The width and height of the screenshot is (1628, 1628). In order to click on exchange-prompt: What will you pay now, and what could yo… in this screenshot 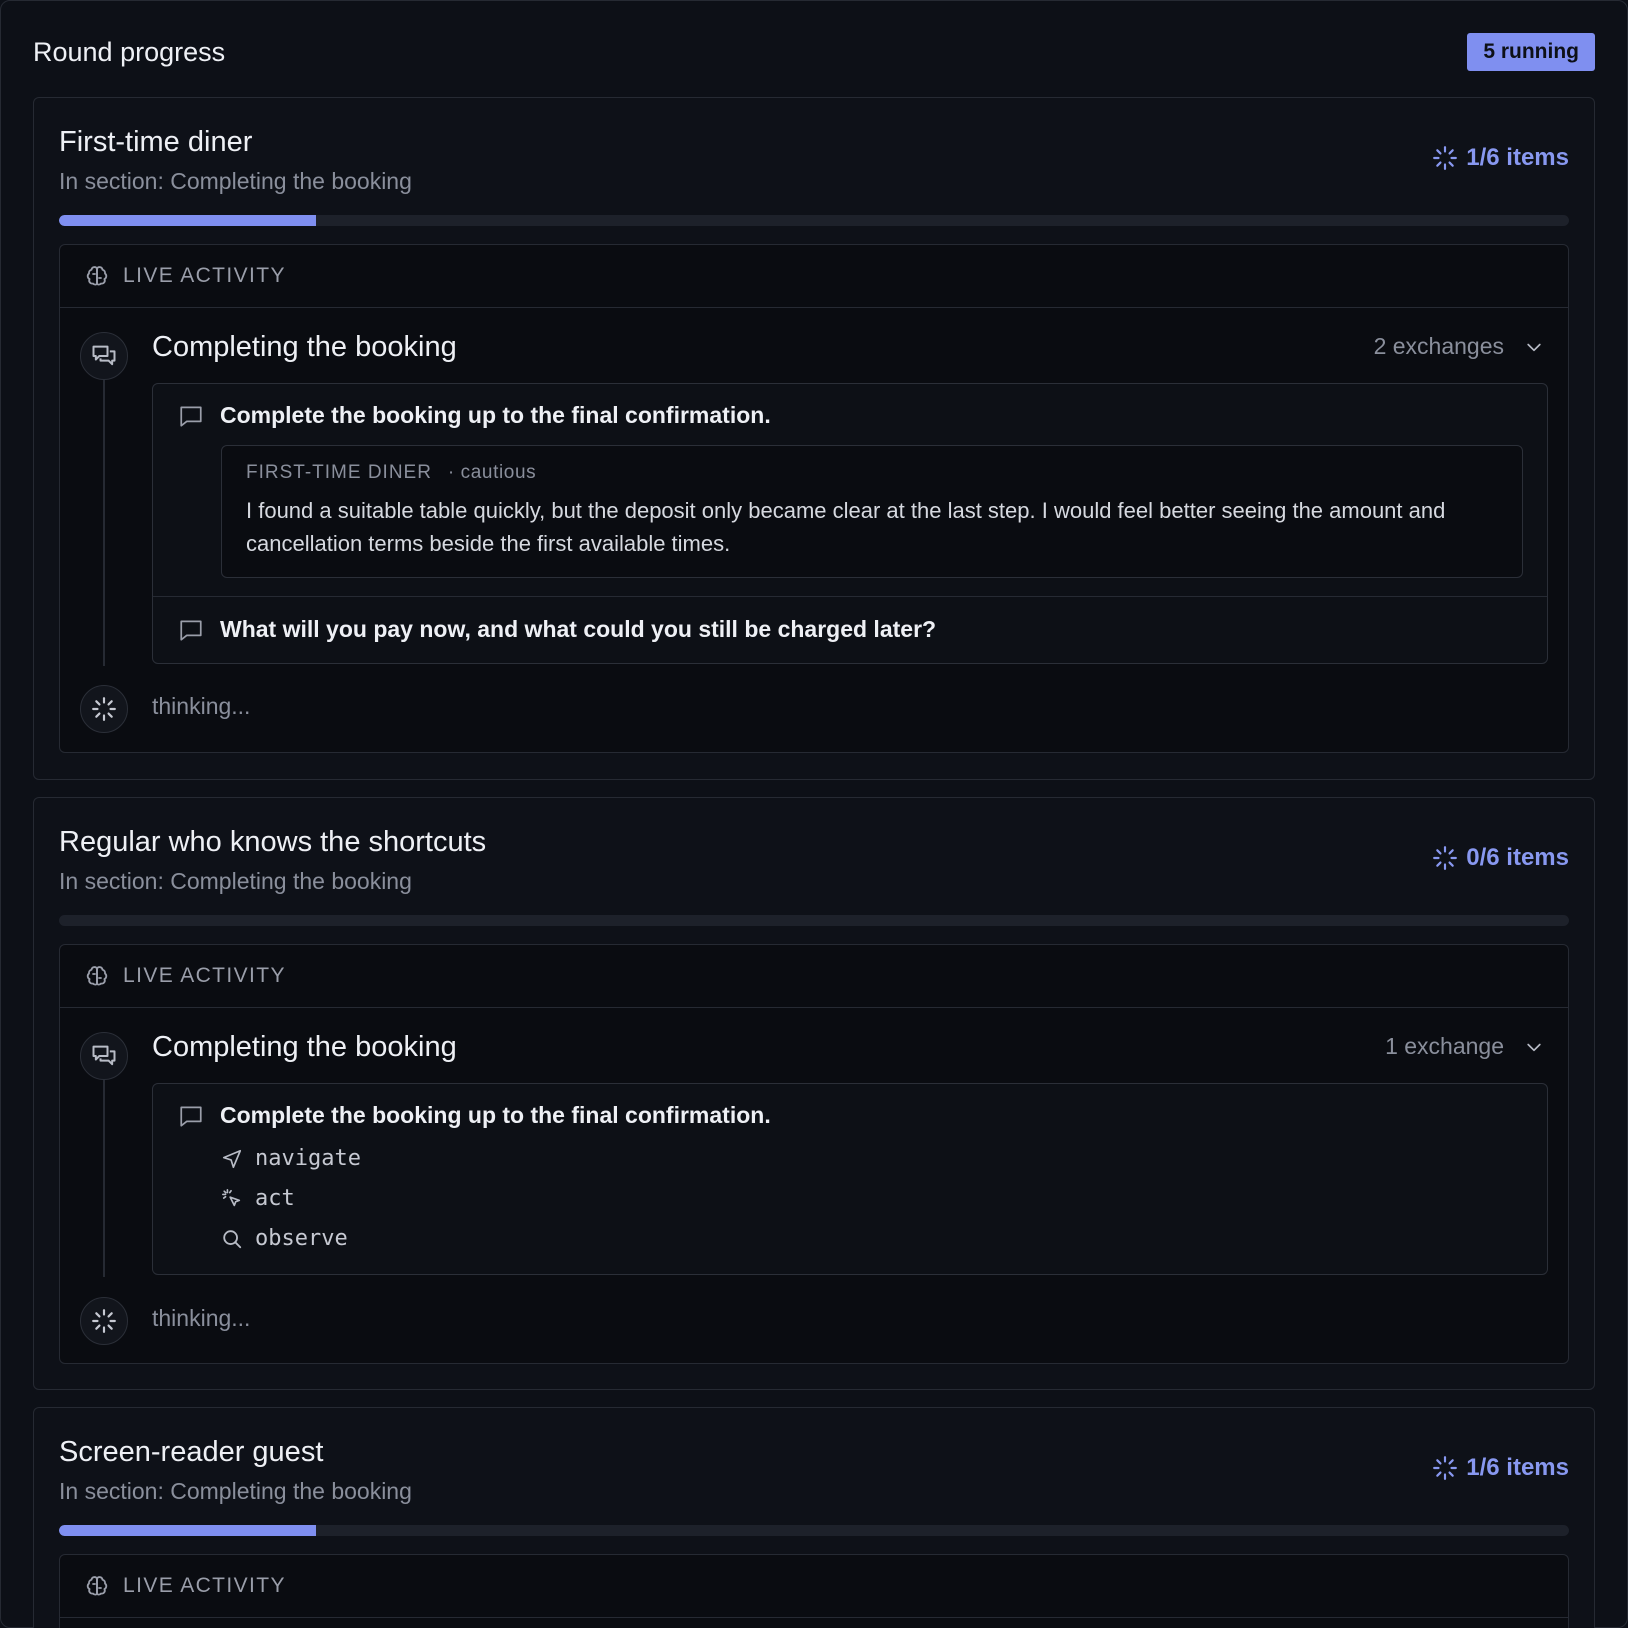, I will do `click(850, 629)`.